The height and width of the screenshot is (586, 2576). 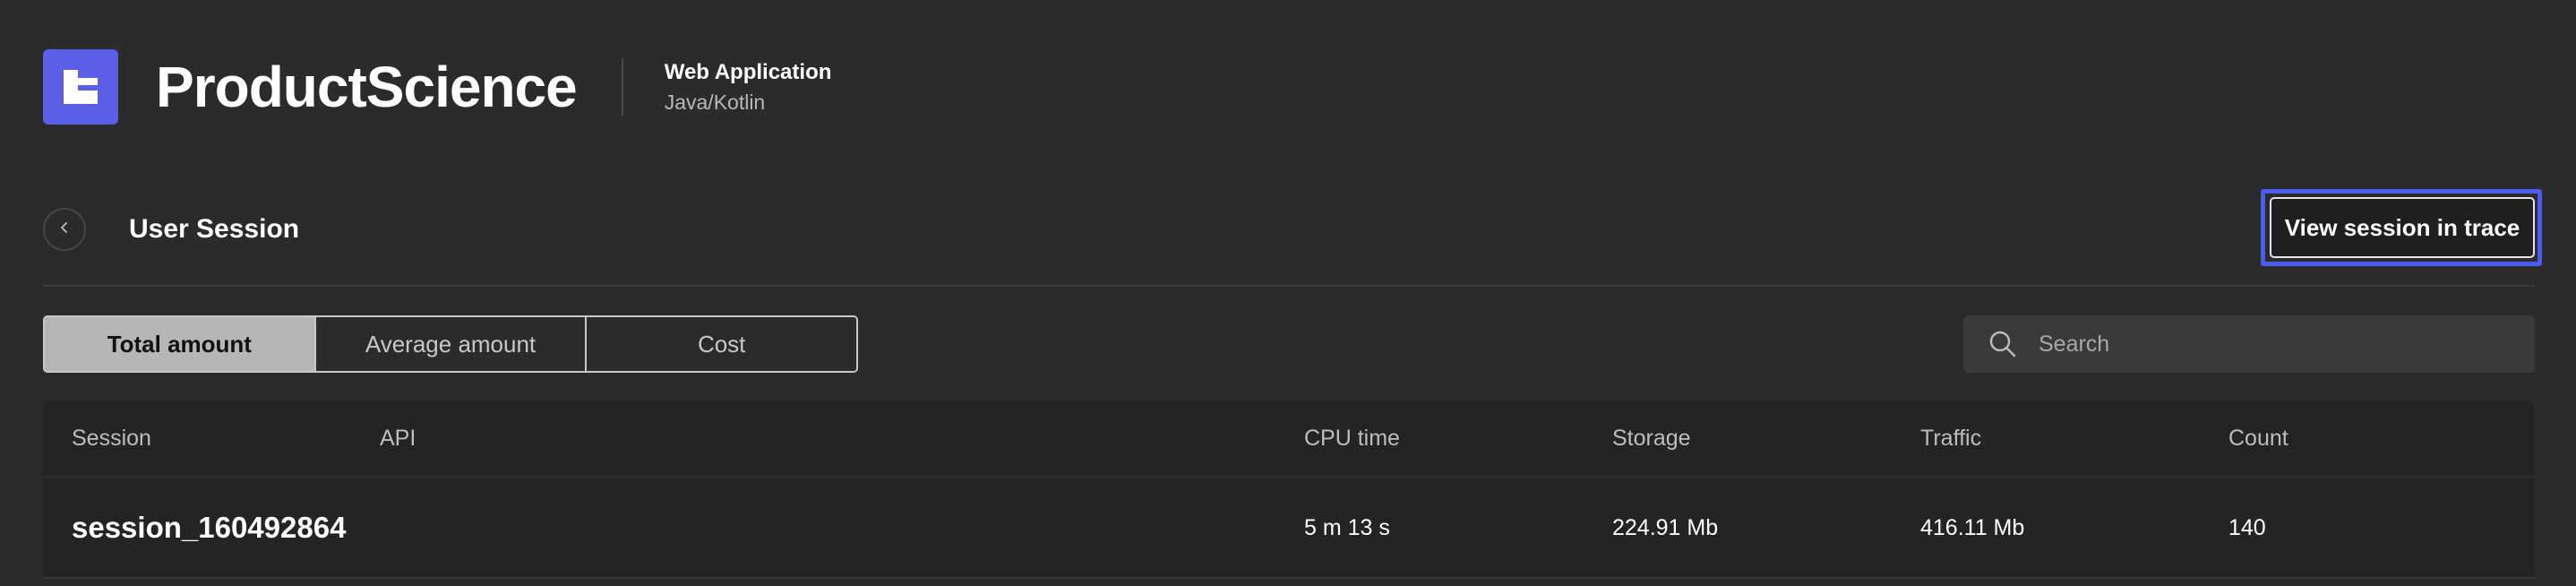 I want to click on tab-average-amount: Average amount, so click(x=451, y=344).